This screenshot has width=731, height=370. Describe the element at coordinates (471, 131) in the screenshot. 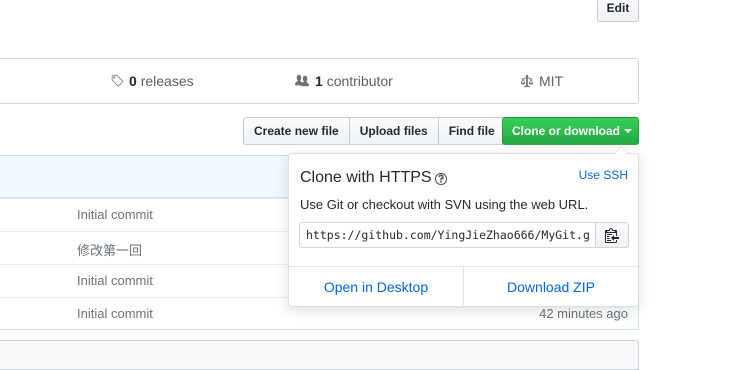

I see `find-file-button: Find file` at that location.